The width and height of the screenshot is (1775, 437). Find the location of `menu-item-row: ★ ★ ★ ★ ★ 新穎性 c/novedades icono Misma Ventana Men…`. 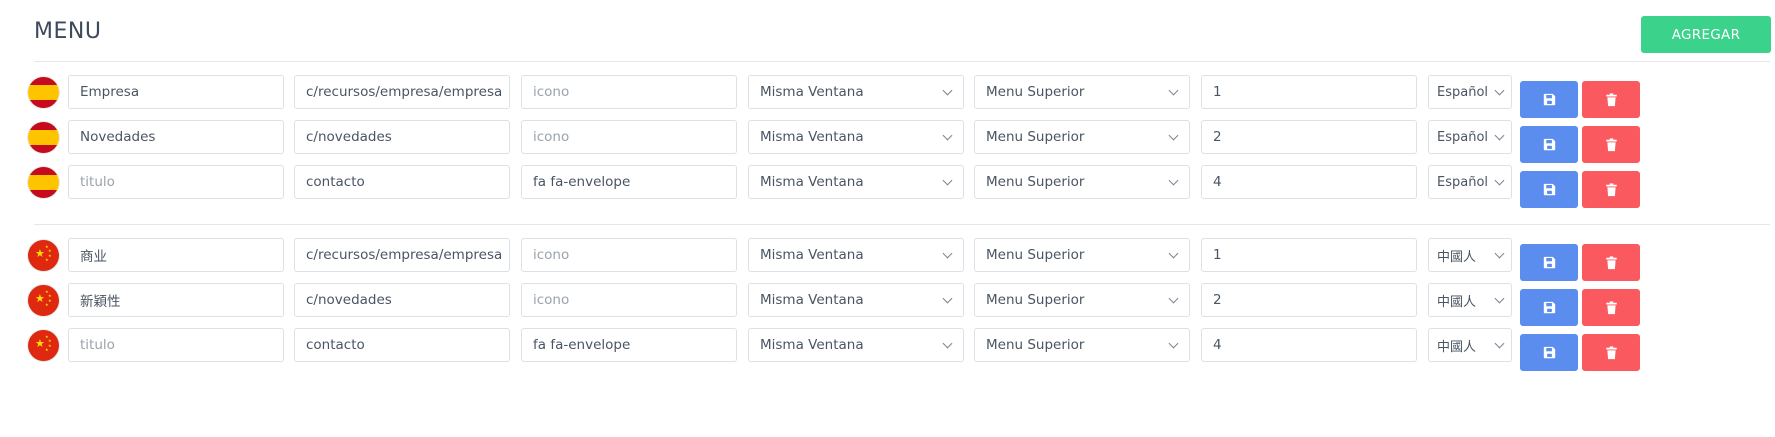

menu-item-row: ★ ★ ★ ★ ★ 新穎性 c/novedades icono Misma Ventana Men… is located at coordinates (887, 304).